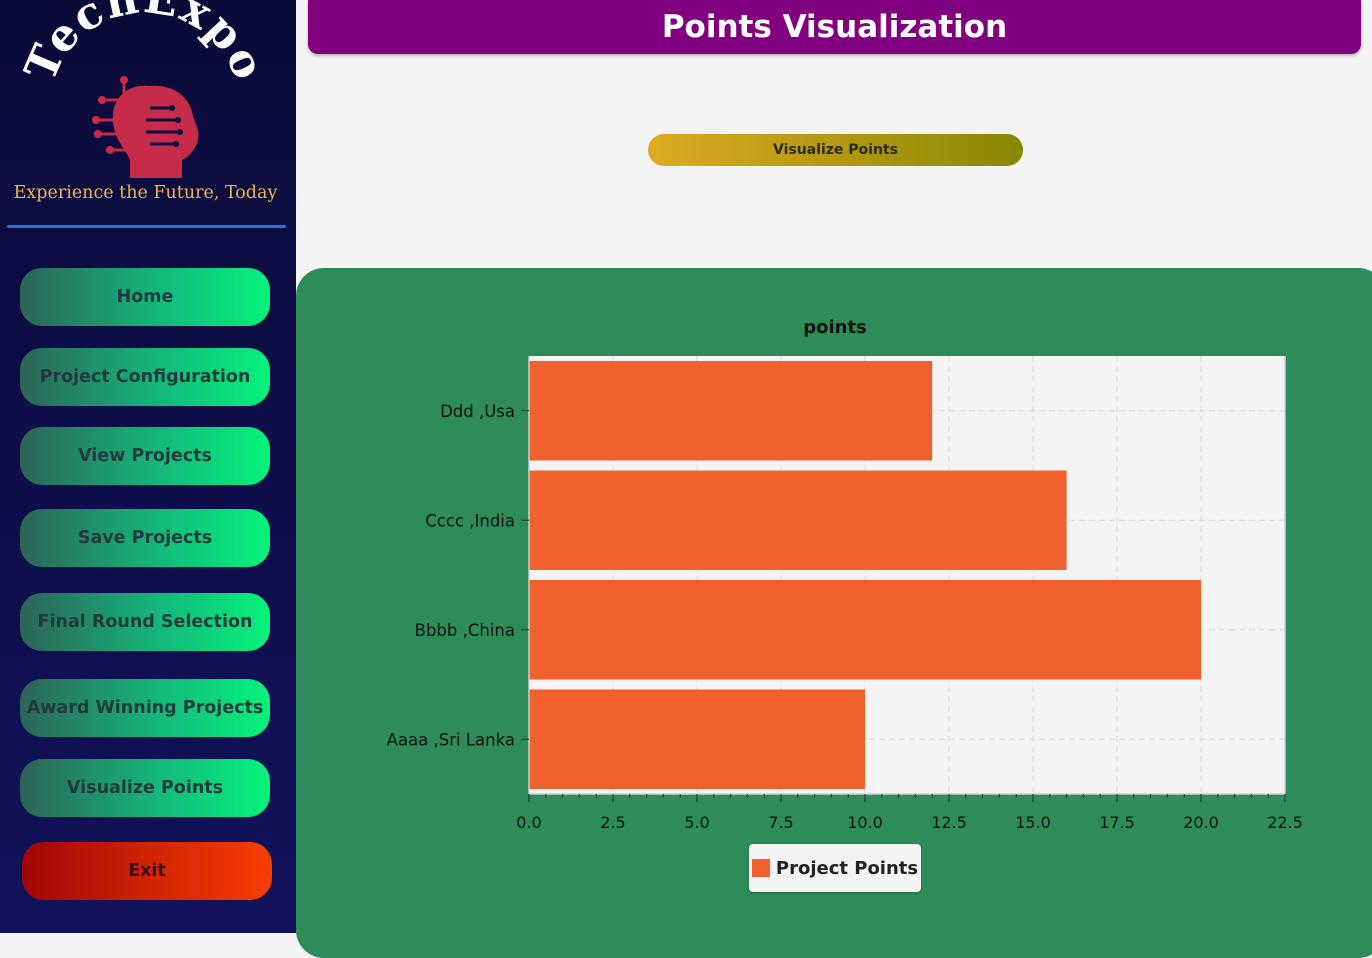 This screenshot has width=1372, height=958. I want to click on award-winning-projects-button: Award Winning Projects, so click(145, 708).